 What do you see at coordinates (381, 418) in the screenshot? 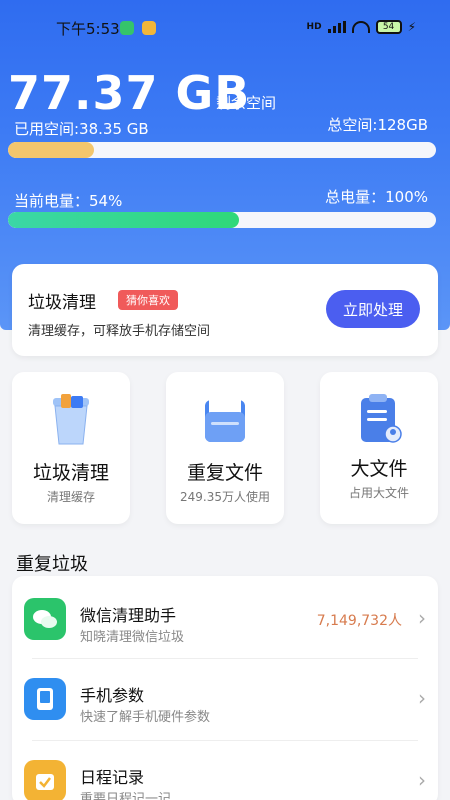
I see `clipboard-icon` at bounding box center [381, 418].